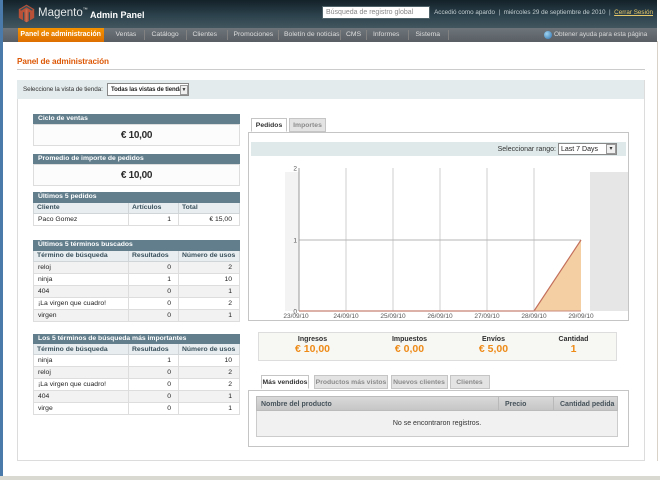 The image size is (660, 480). Describe the element at coordinates (346, 316) in the screenshot. I see `svg-text: 24/09/10` at that location.